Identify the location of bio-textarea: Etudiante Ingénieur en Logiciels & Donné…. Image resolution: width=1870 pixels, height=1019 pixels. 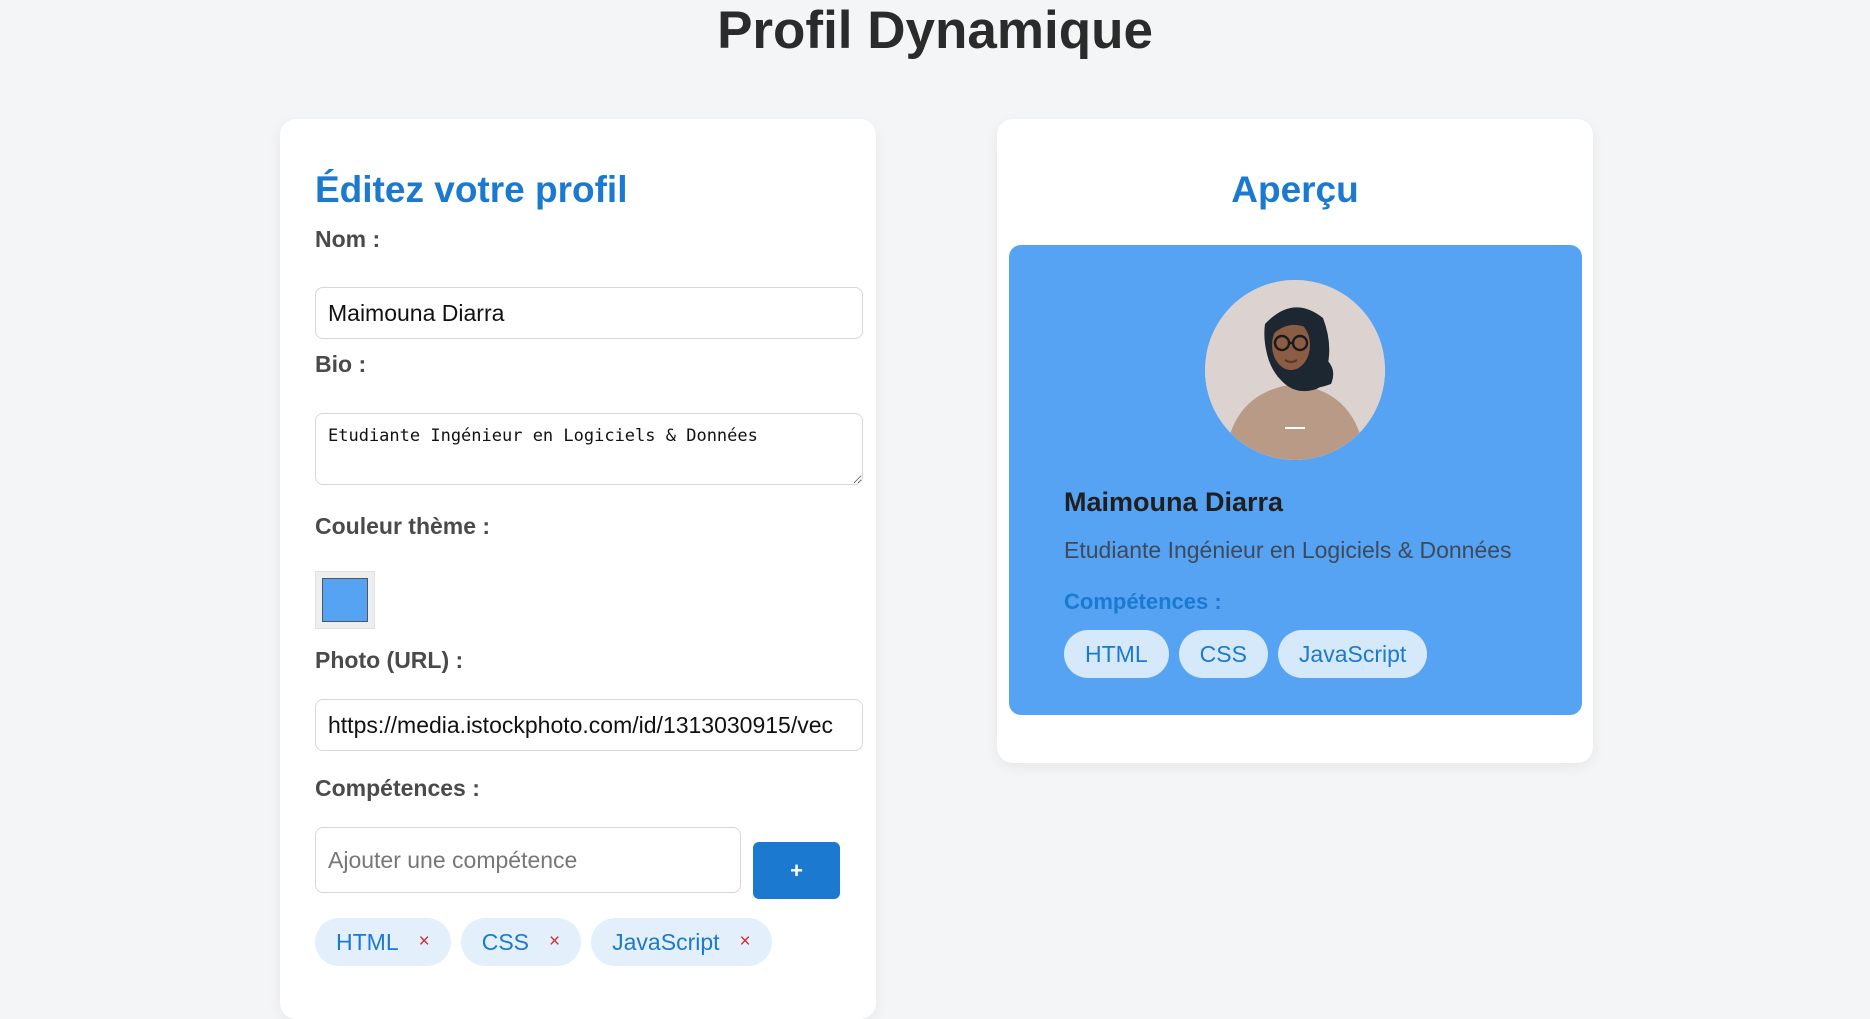
(589, 449).